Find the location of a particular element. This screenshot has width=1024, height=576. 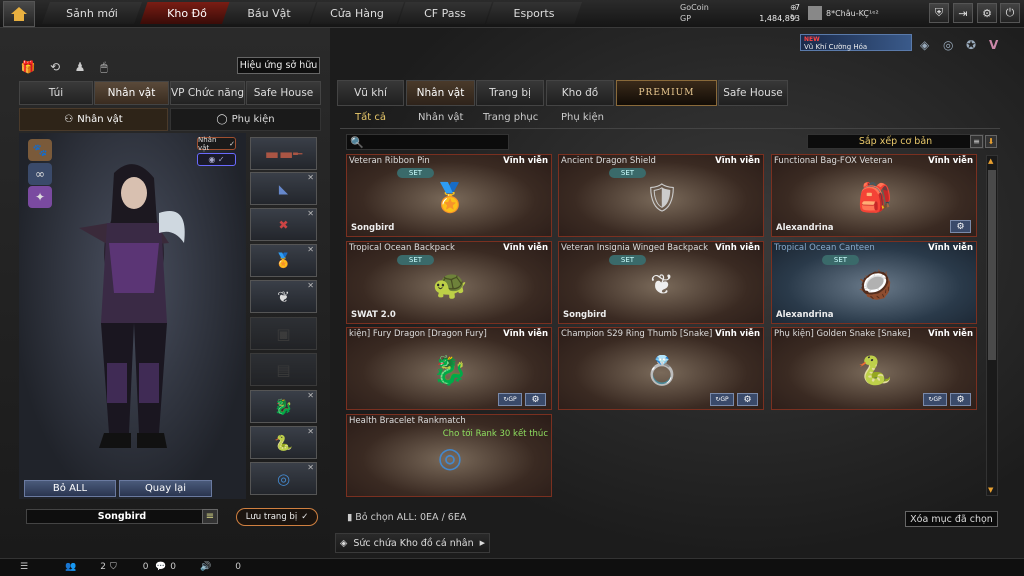

slot-dragon: 🐉 ✕ is located at coordinates (283, 406).